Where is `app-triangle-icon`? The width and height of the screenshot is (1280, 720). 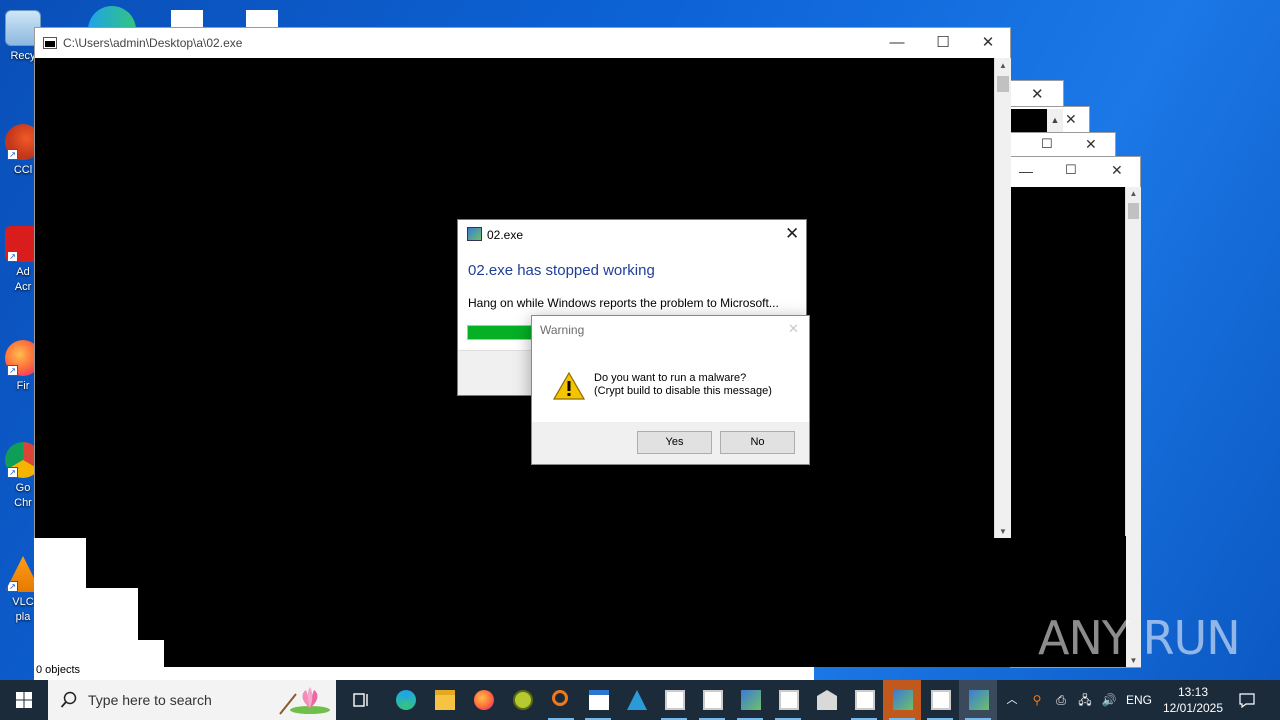 app-triangle-icon is located at coordinates (637, 700).